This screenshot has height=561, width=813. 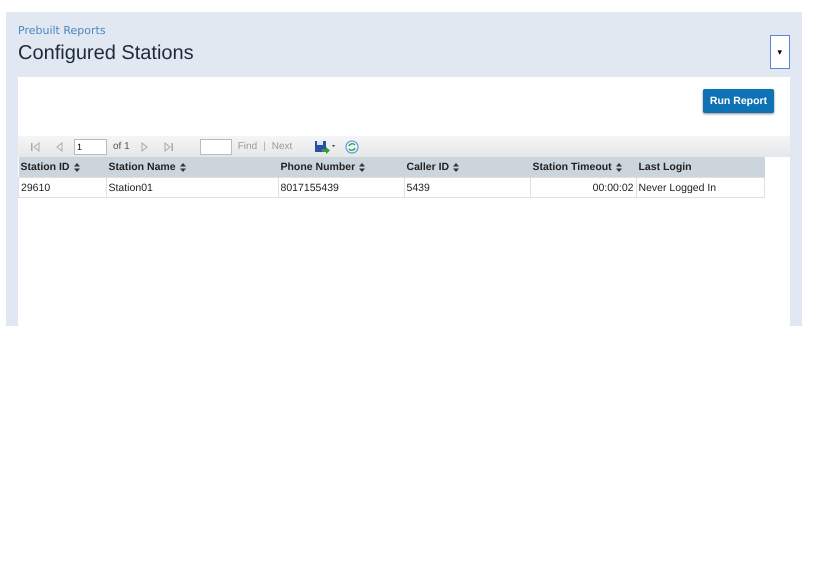 I want to click on page-count: of 1, so click(x=121, y=146).